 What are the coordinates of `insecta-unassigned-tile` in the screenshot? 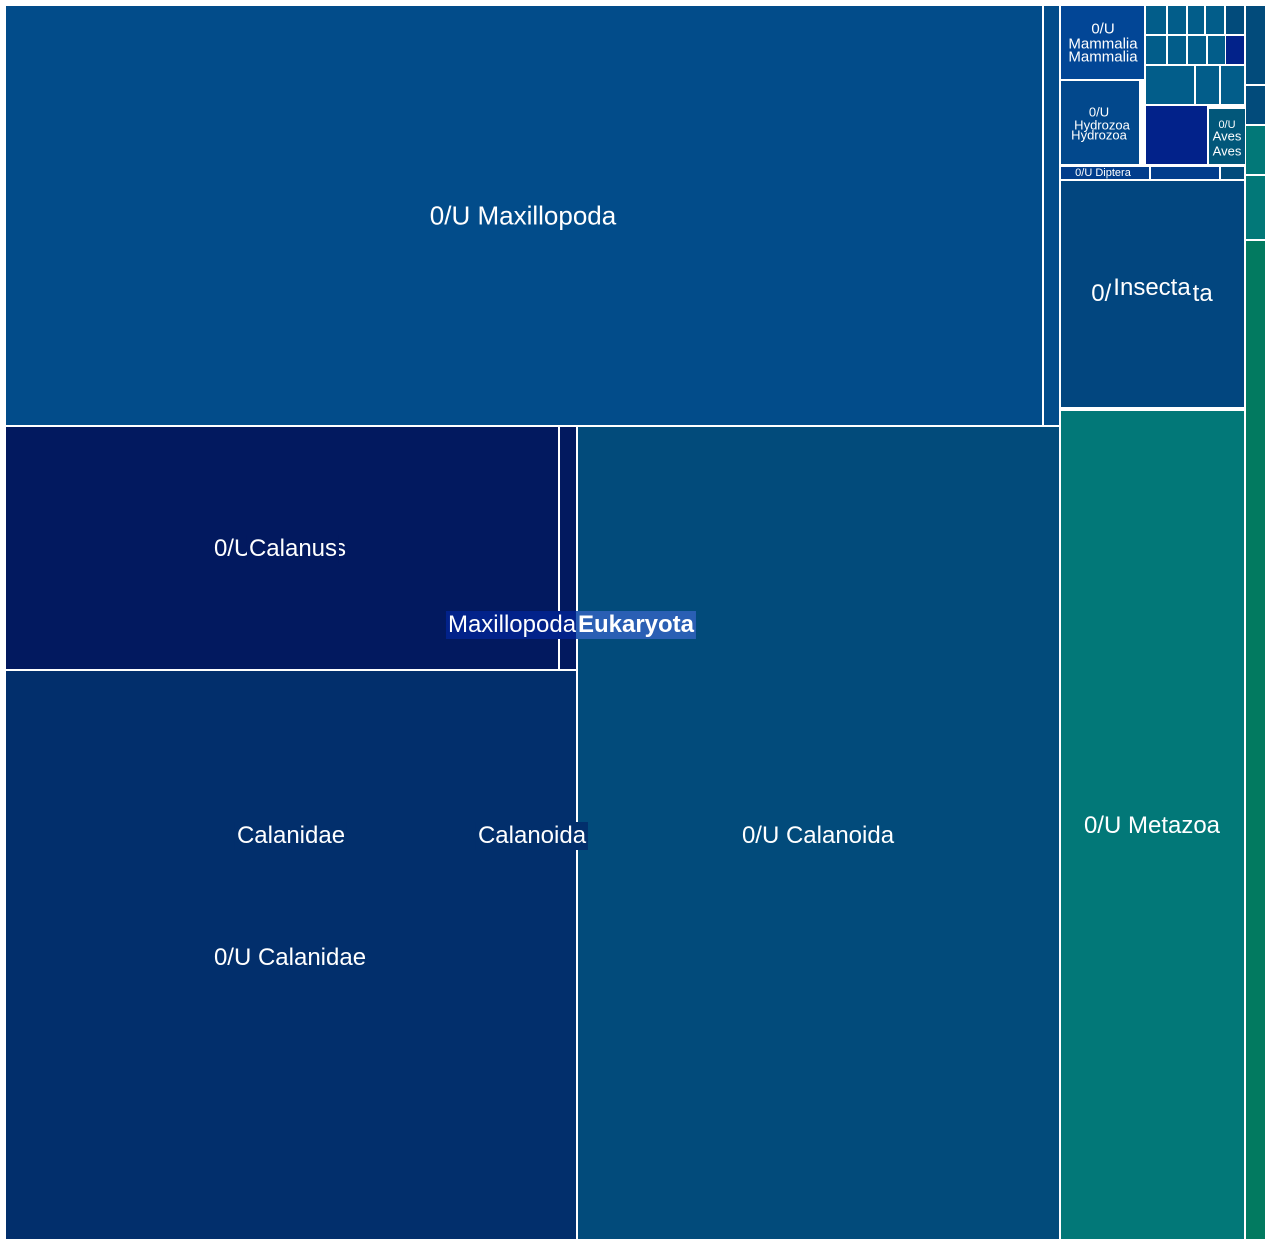 It's located at (1152, 294).